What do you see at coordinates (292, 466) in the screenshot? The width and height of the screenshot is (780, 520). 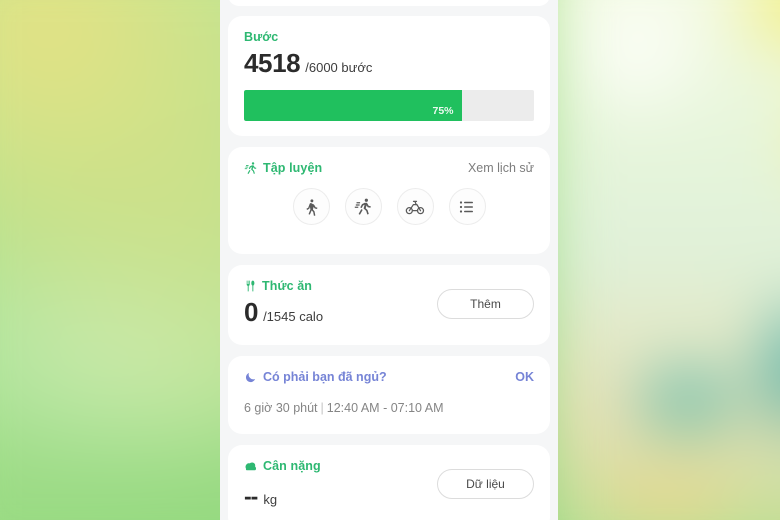 I see `weight-title-label: Cân nặng` at bounding box center [292, 466].